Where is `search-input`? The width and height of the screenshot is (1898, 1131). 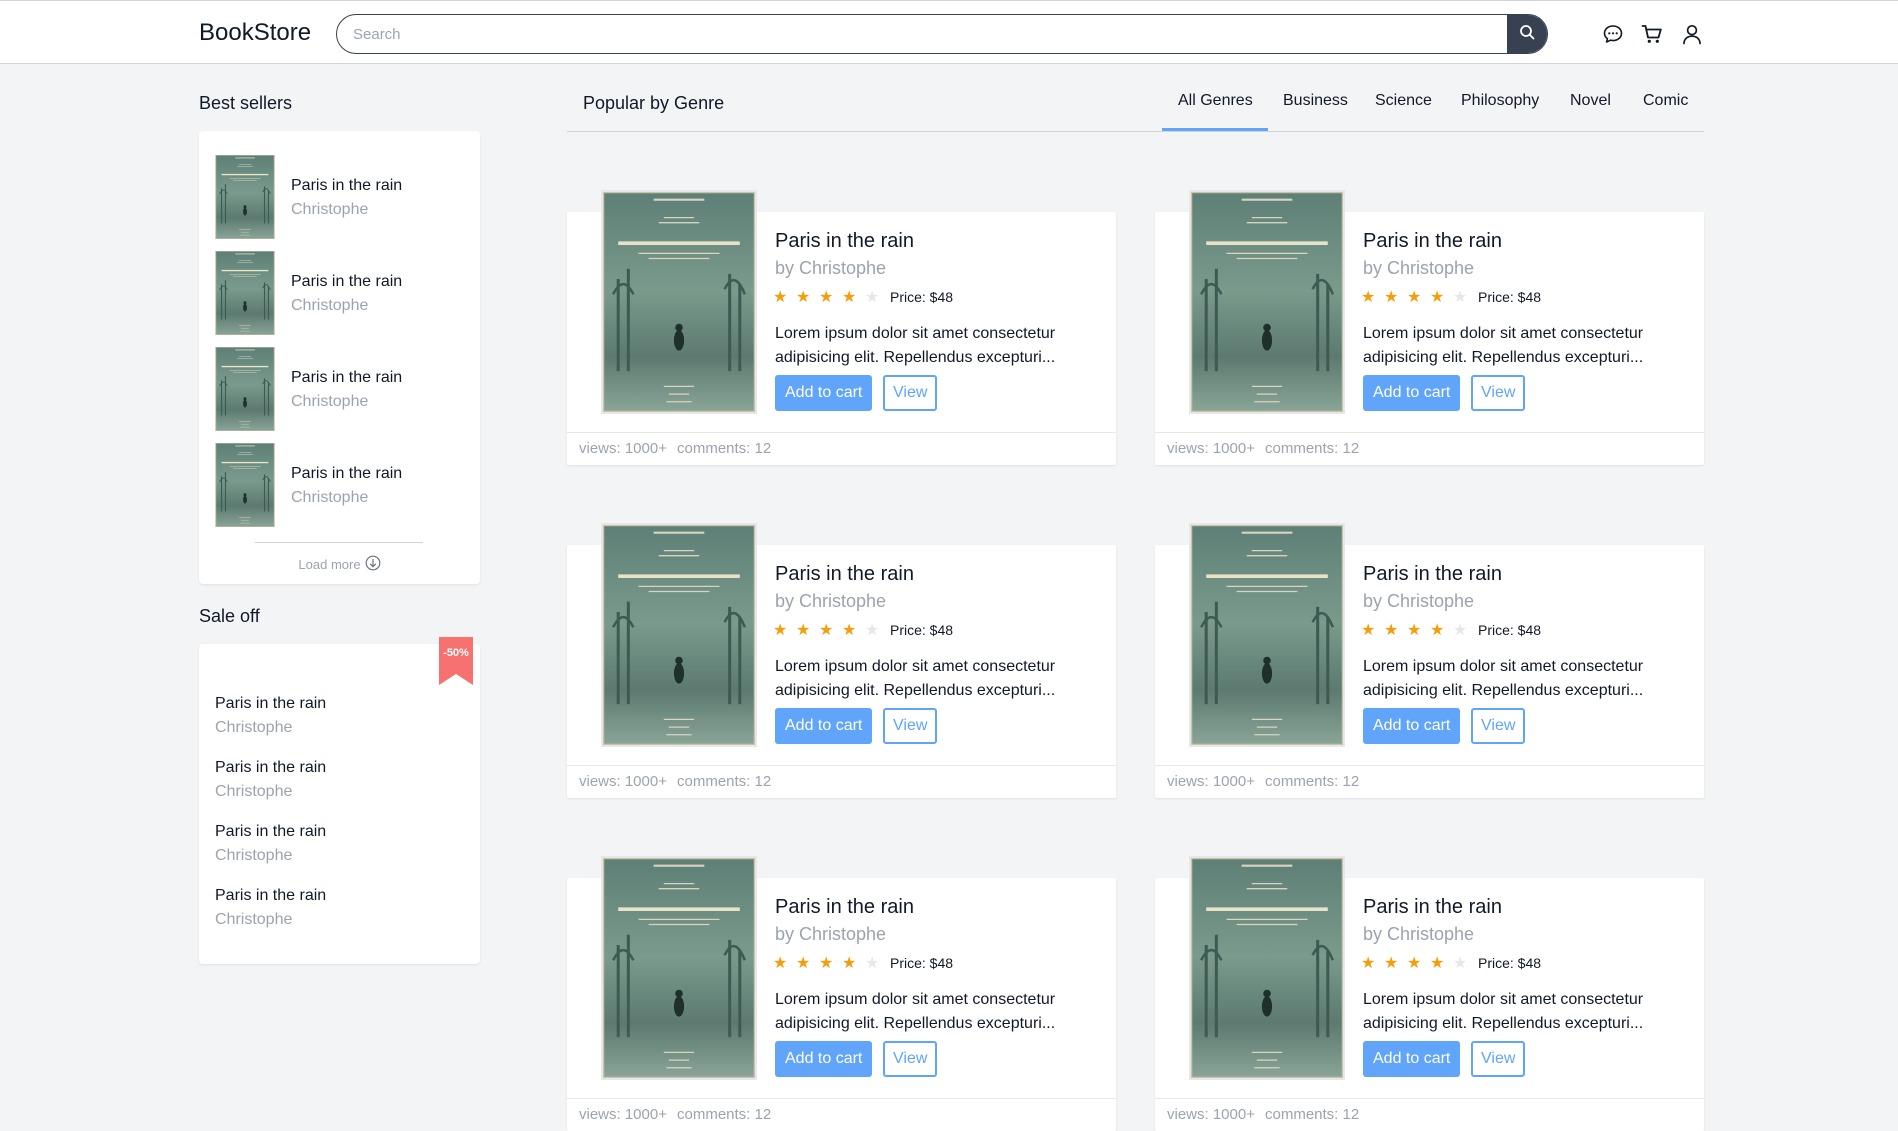 search-input is located at coordinates (922, 34).